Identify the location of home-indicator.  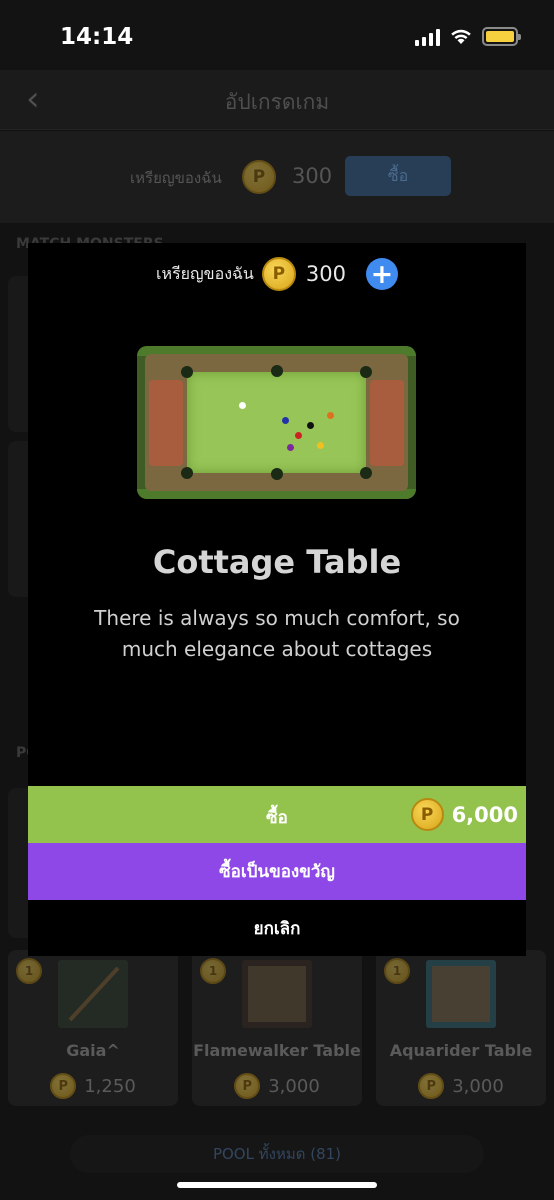
(277, 1185).